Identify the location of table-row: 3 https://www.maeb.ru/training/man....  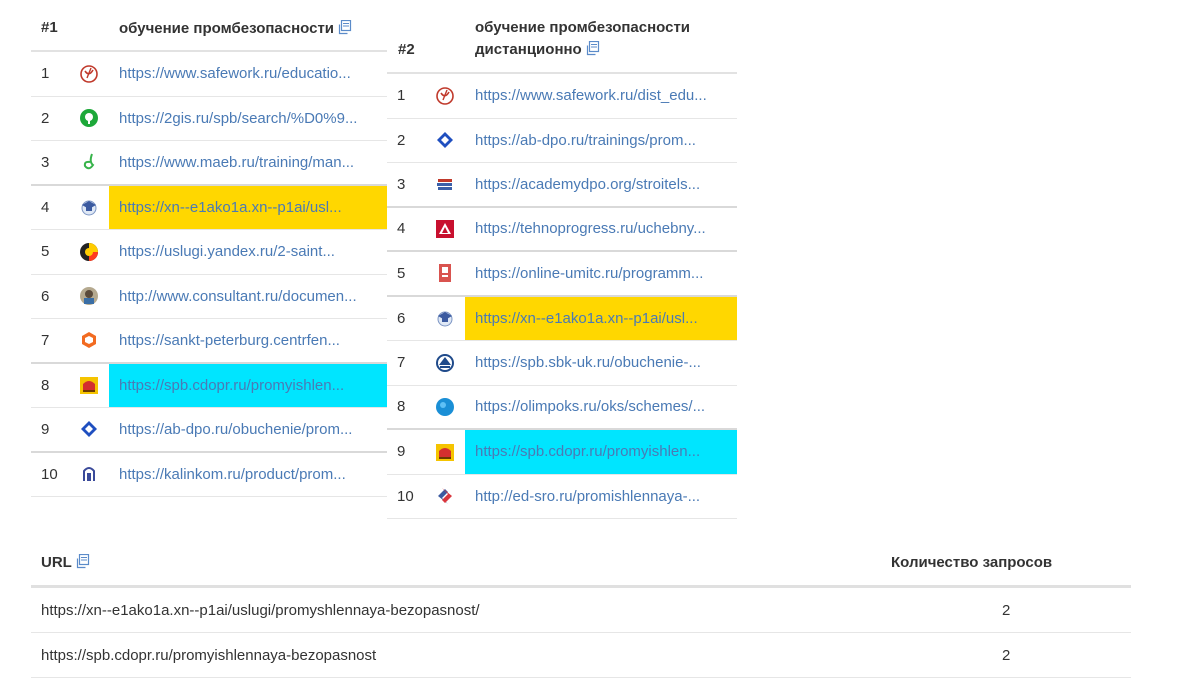
(209, 163).